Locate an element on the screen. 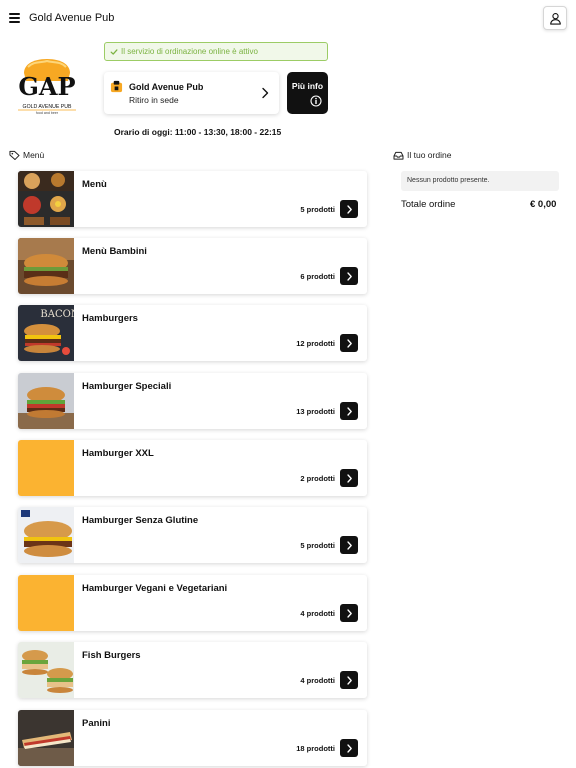  category-name: Menù is located at coordinates (94, 184).